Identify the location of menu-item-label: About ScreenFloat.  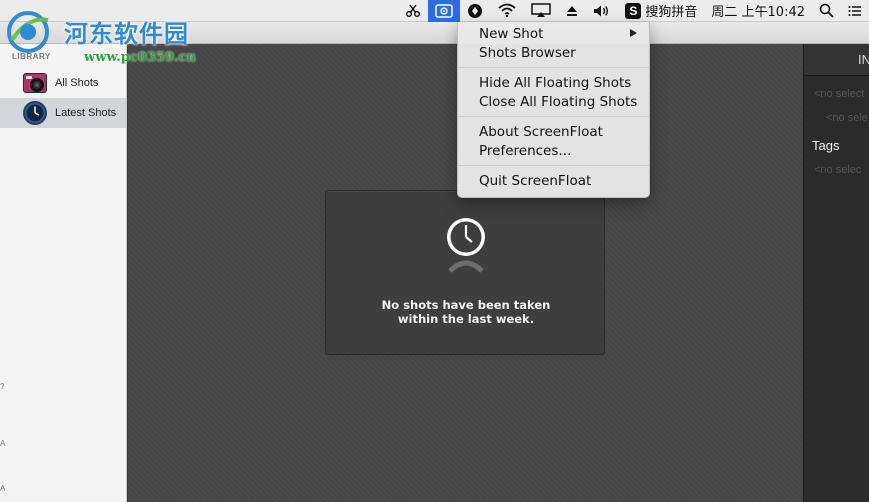
(541, 131).